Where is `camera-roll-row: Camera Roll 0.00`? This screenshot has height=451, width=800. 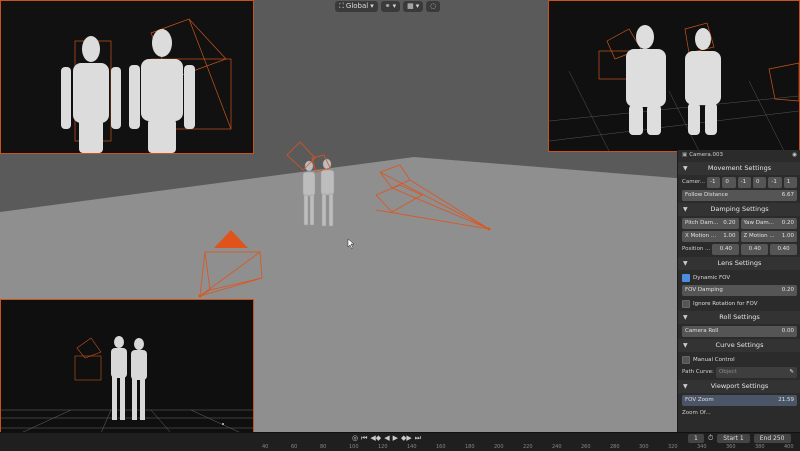 camera-roll-row: Camera Roll 0.00 is located at coordinates (739, 331).